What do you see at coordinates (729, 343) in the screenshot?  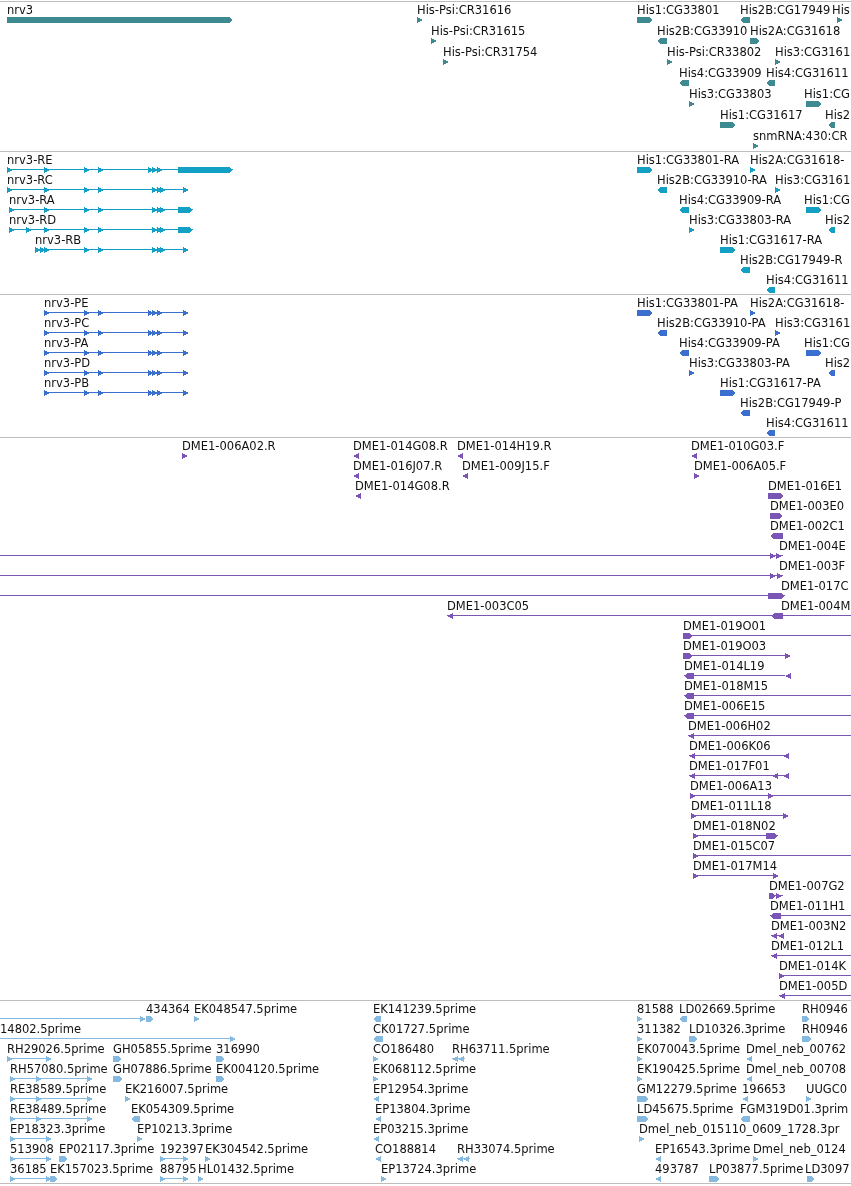 I see `feature-label: His4:CG33909-PA` at bounding box center [729, 343].